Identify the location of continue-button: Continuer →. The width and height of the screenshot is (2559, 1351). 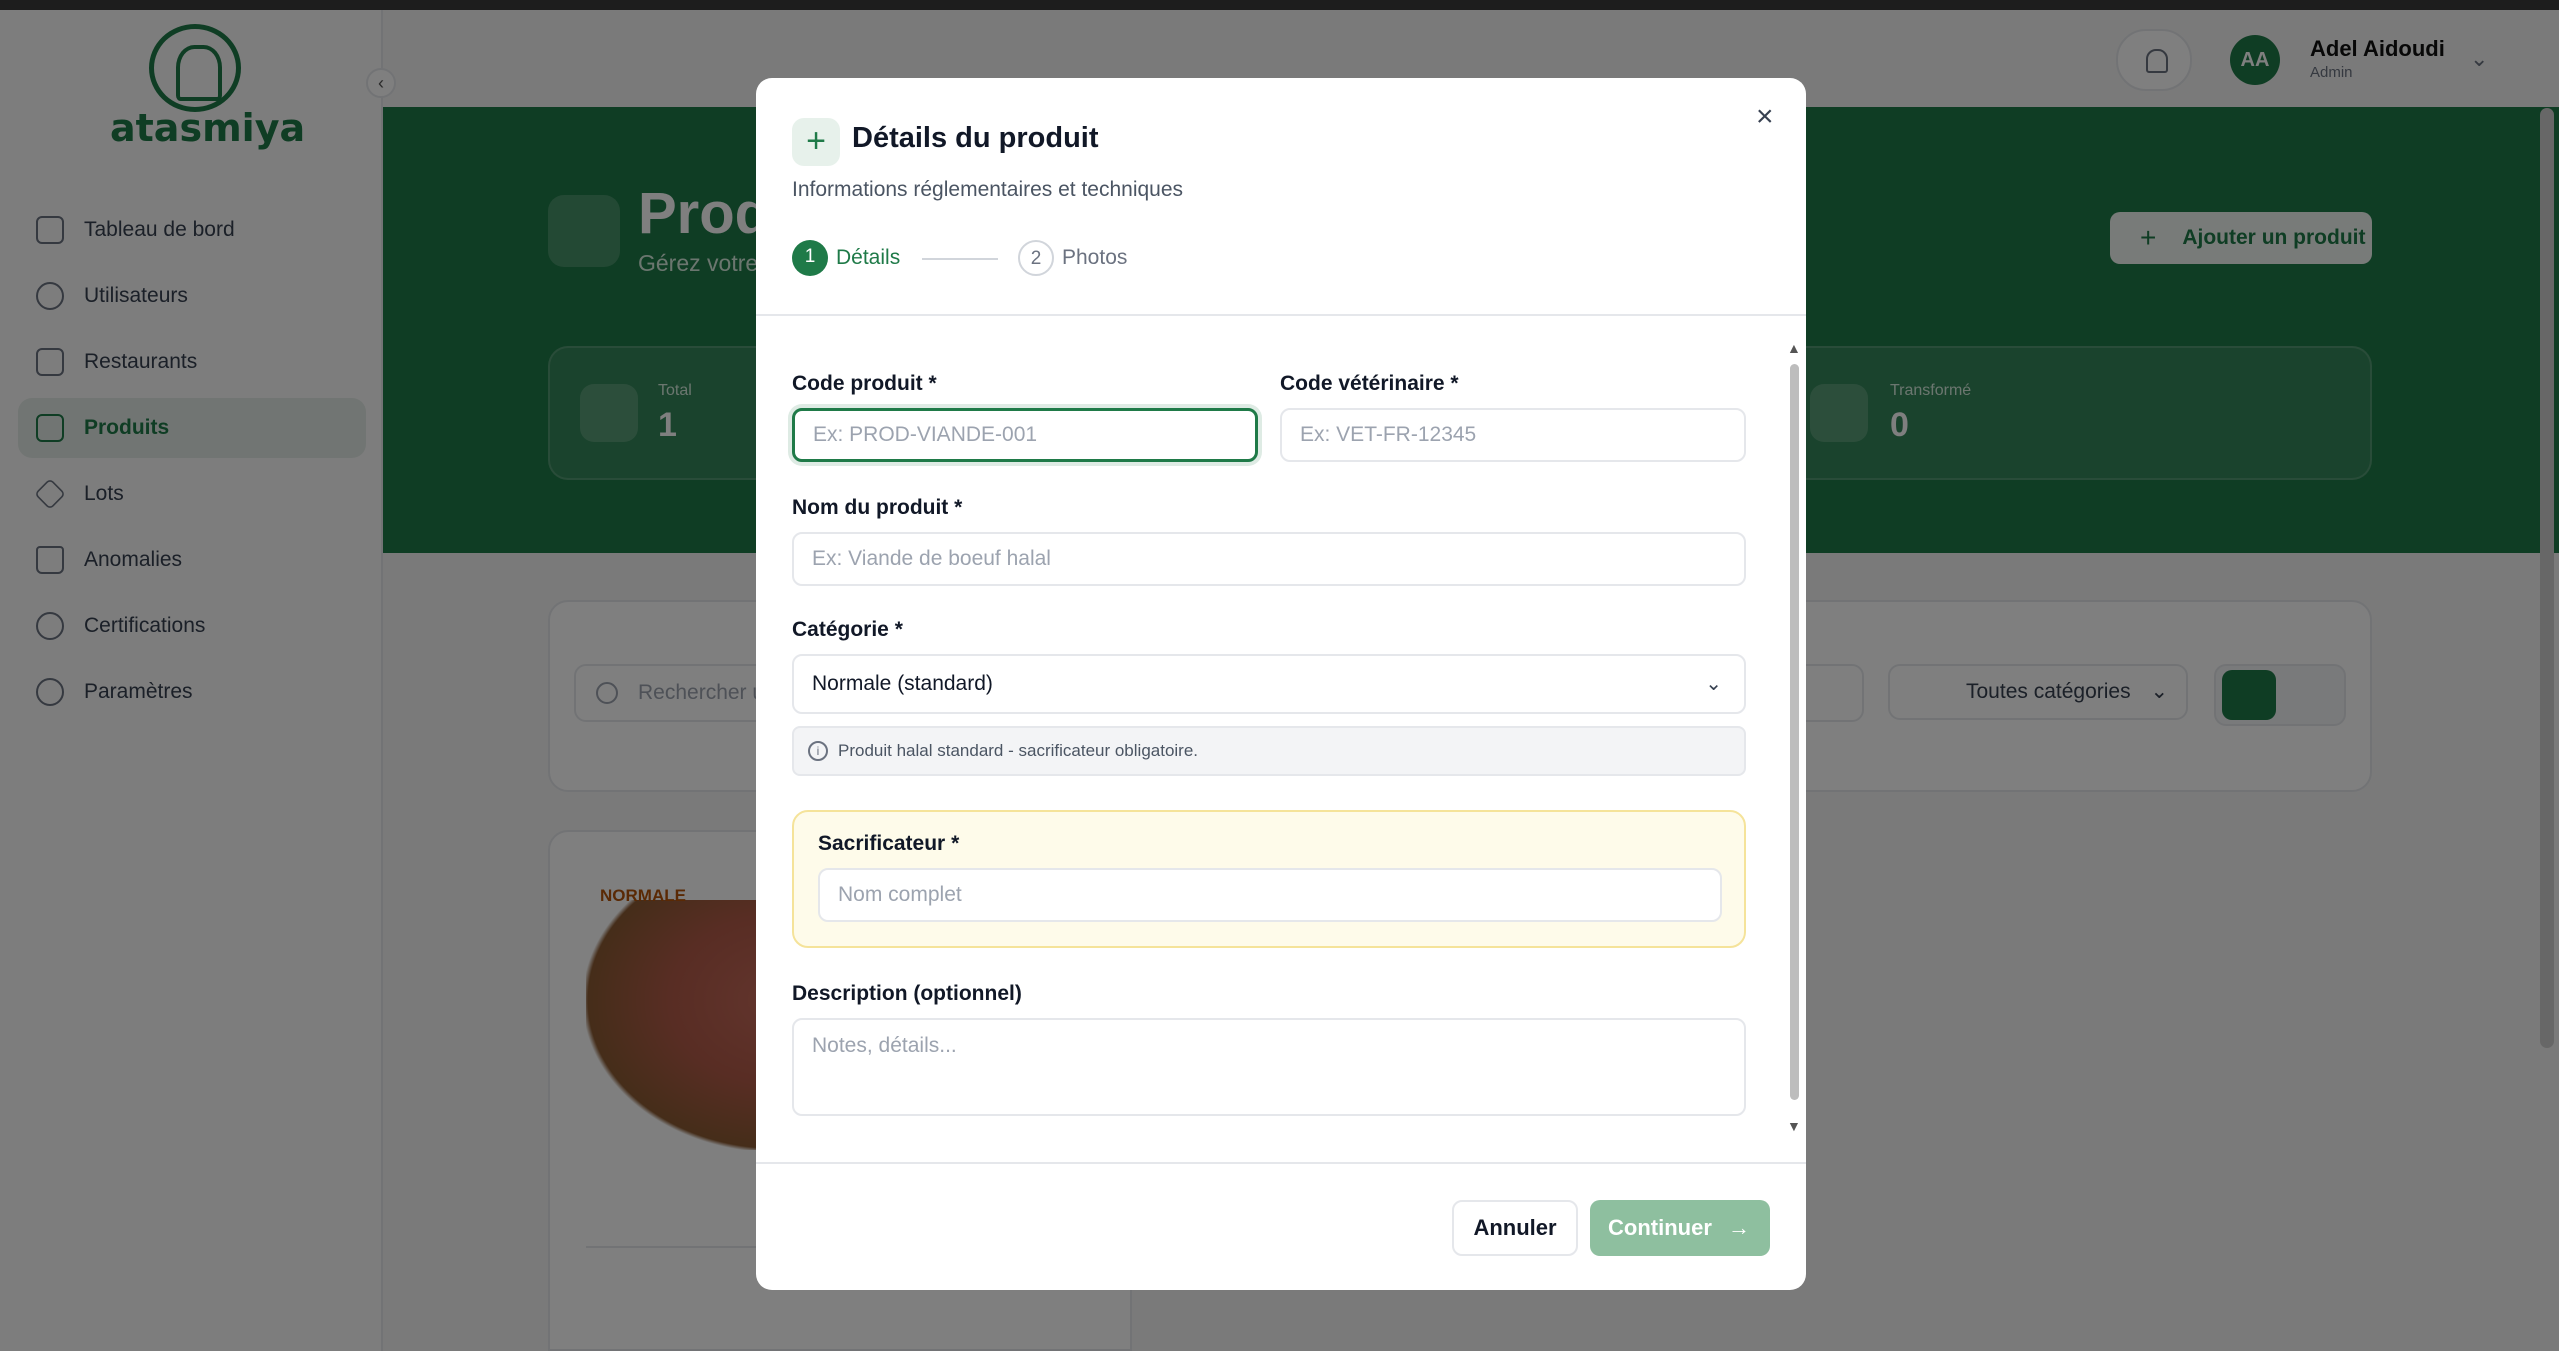
(1680, 1228).